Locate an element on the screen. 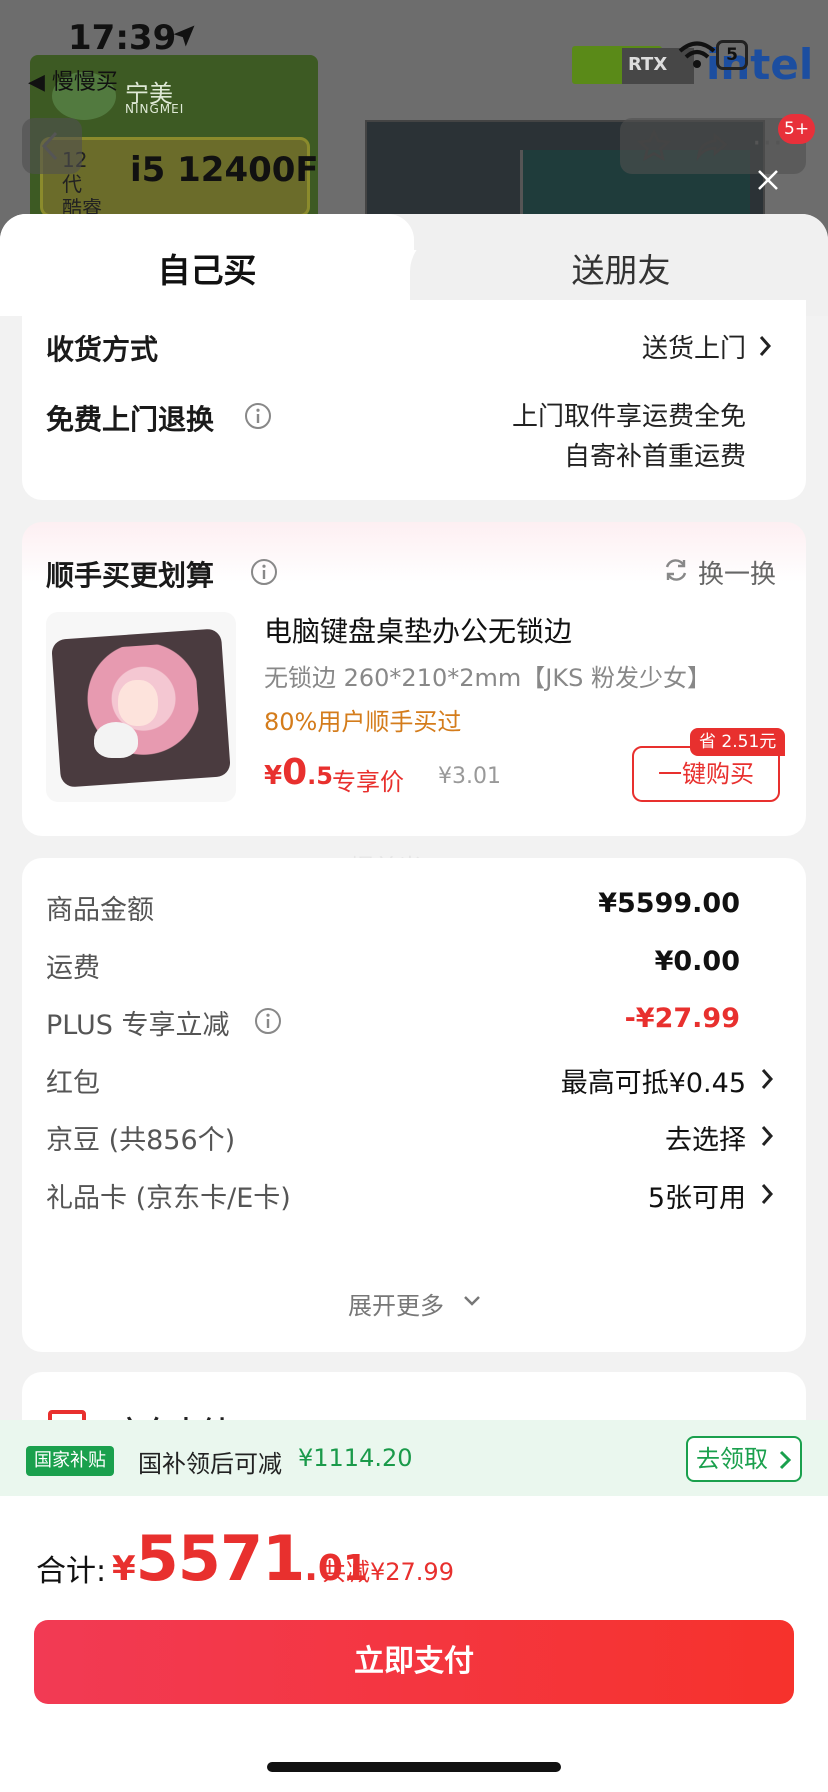 The width and height of the screenshot is (828, 1792). return-policy-line-2: 自寄补首重运费 is located at coordinates (654, 457).